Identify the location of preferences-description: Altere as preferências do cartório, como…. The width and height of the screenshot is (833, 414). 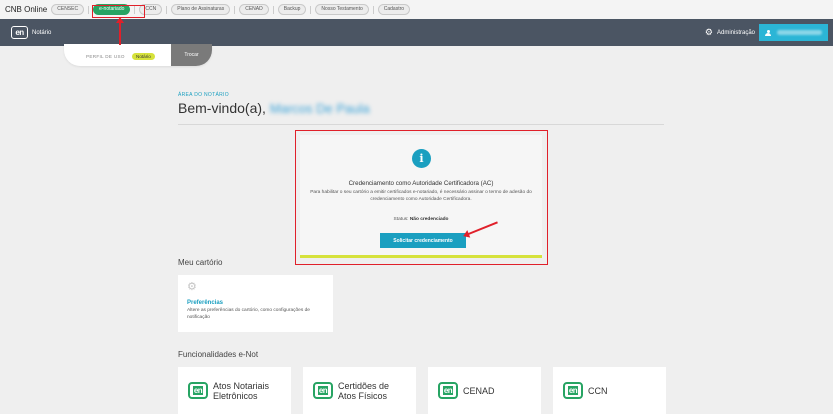
(248, 314).